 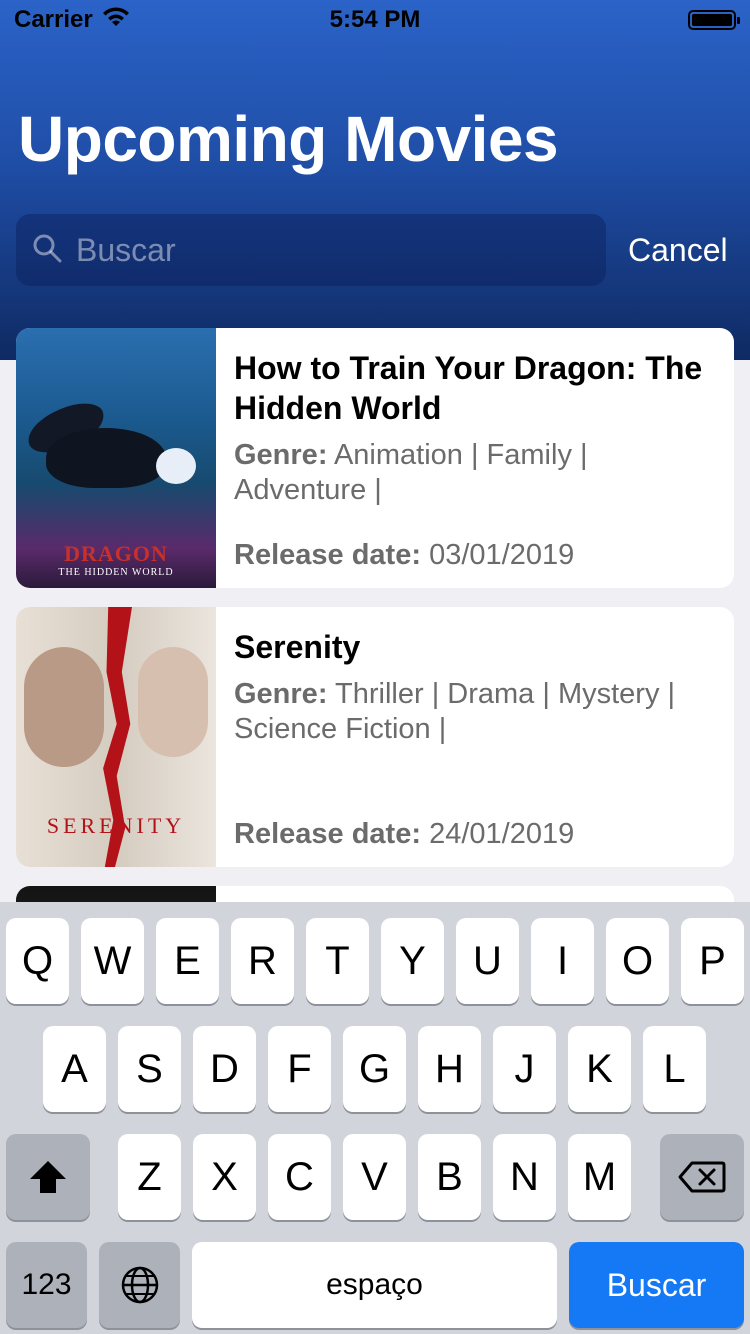 I want to click on movie-genre: Genre: Animation | Family | Adventure |, so click(x=476, y=473).